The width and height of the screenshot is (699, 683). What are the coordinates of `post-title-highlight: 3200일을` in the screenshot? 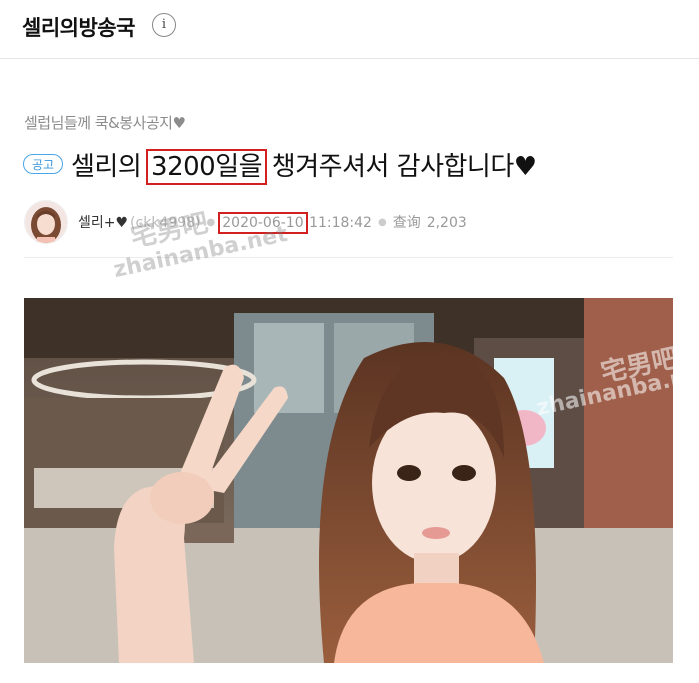 It's located at (207, 167).